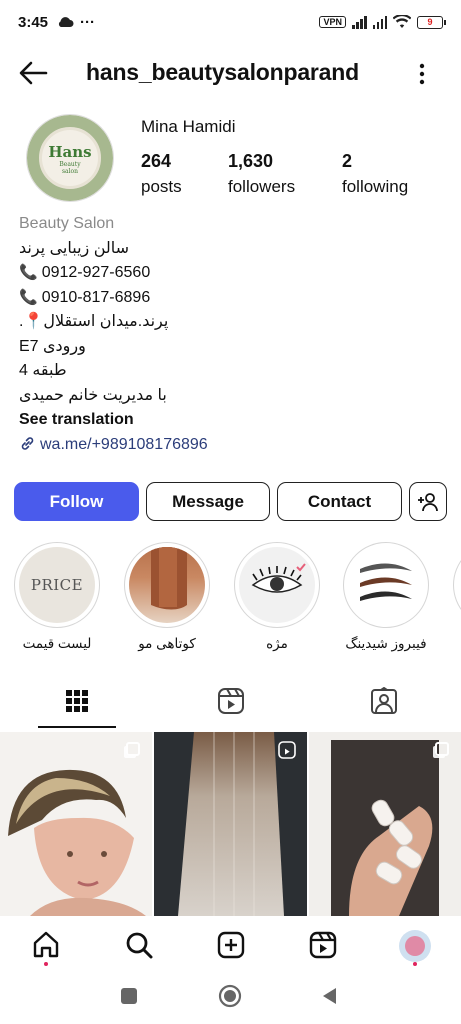 Image resolution: width=461 pixels, height=1024 pixels. What do you see at coordinates (329, 996) in the screenshot?
I see `back-button` at bounding box center [329, 996].